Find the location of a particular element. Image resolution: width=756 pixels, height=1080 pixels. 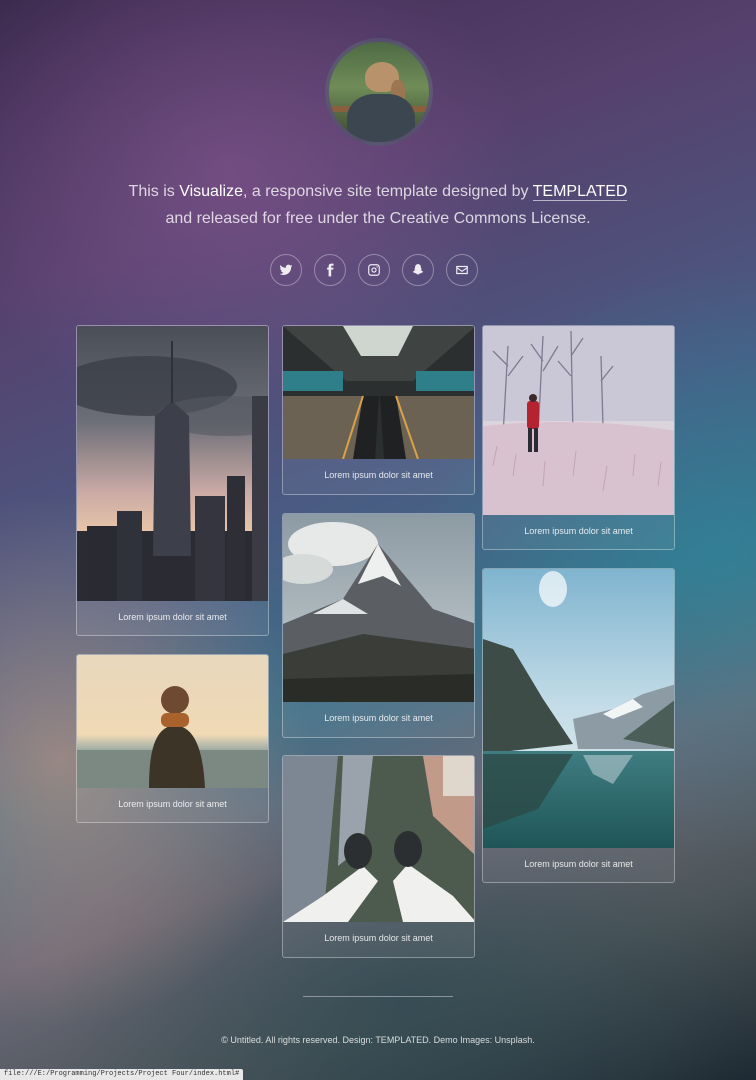

facebook-icon is located at coordinates (330, 270).